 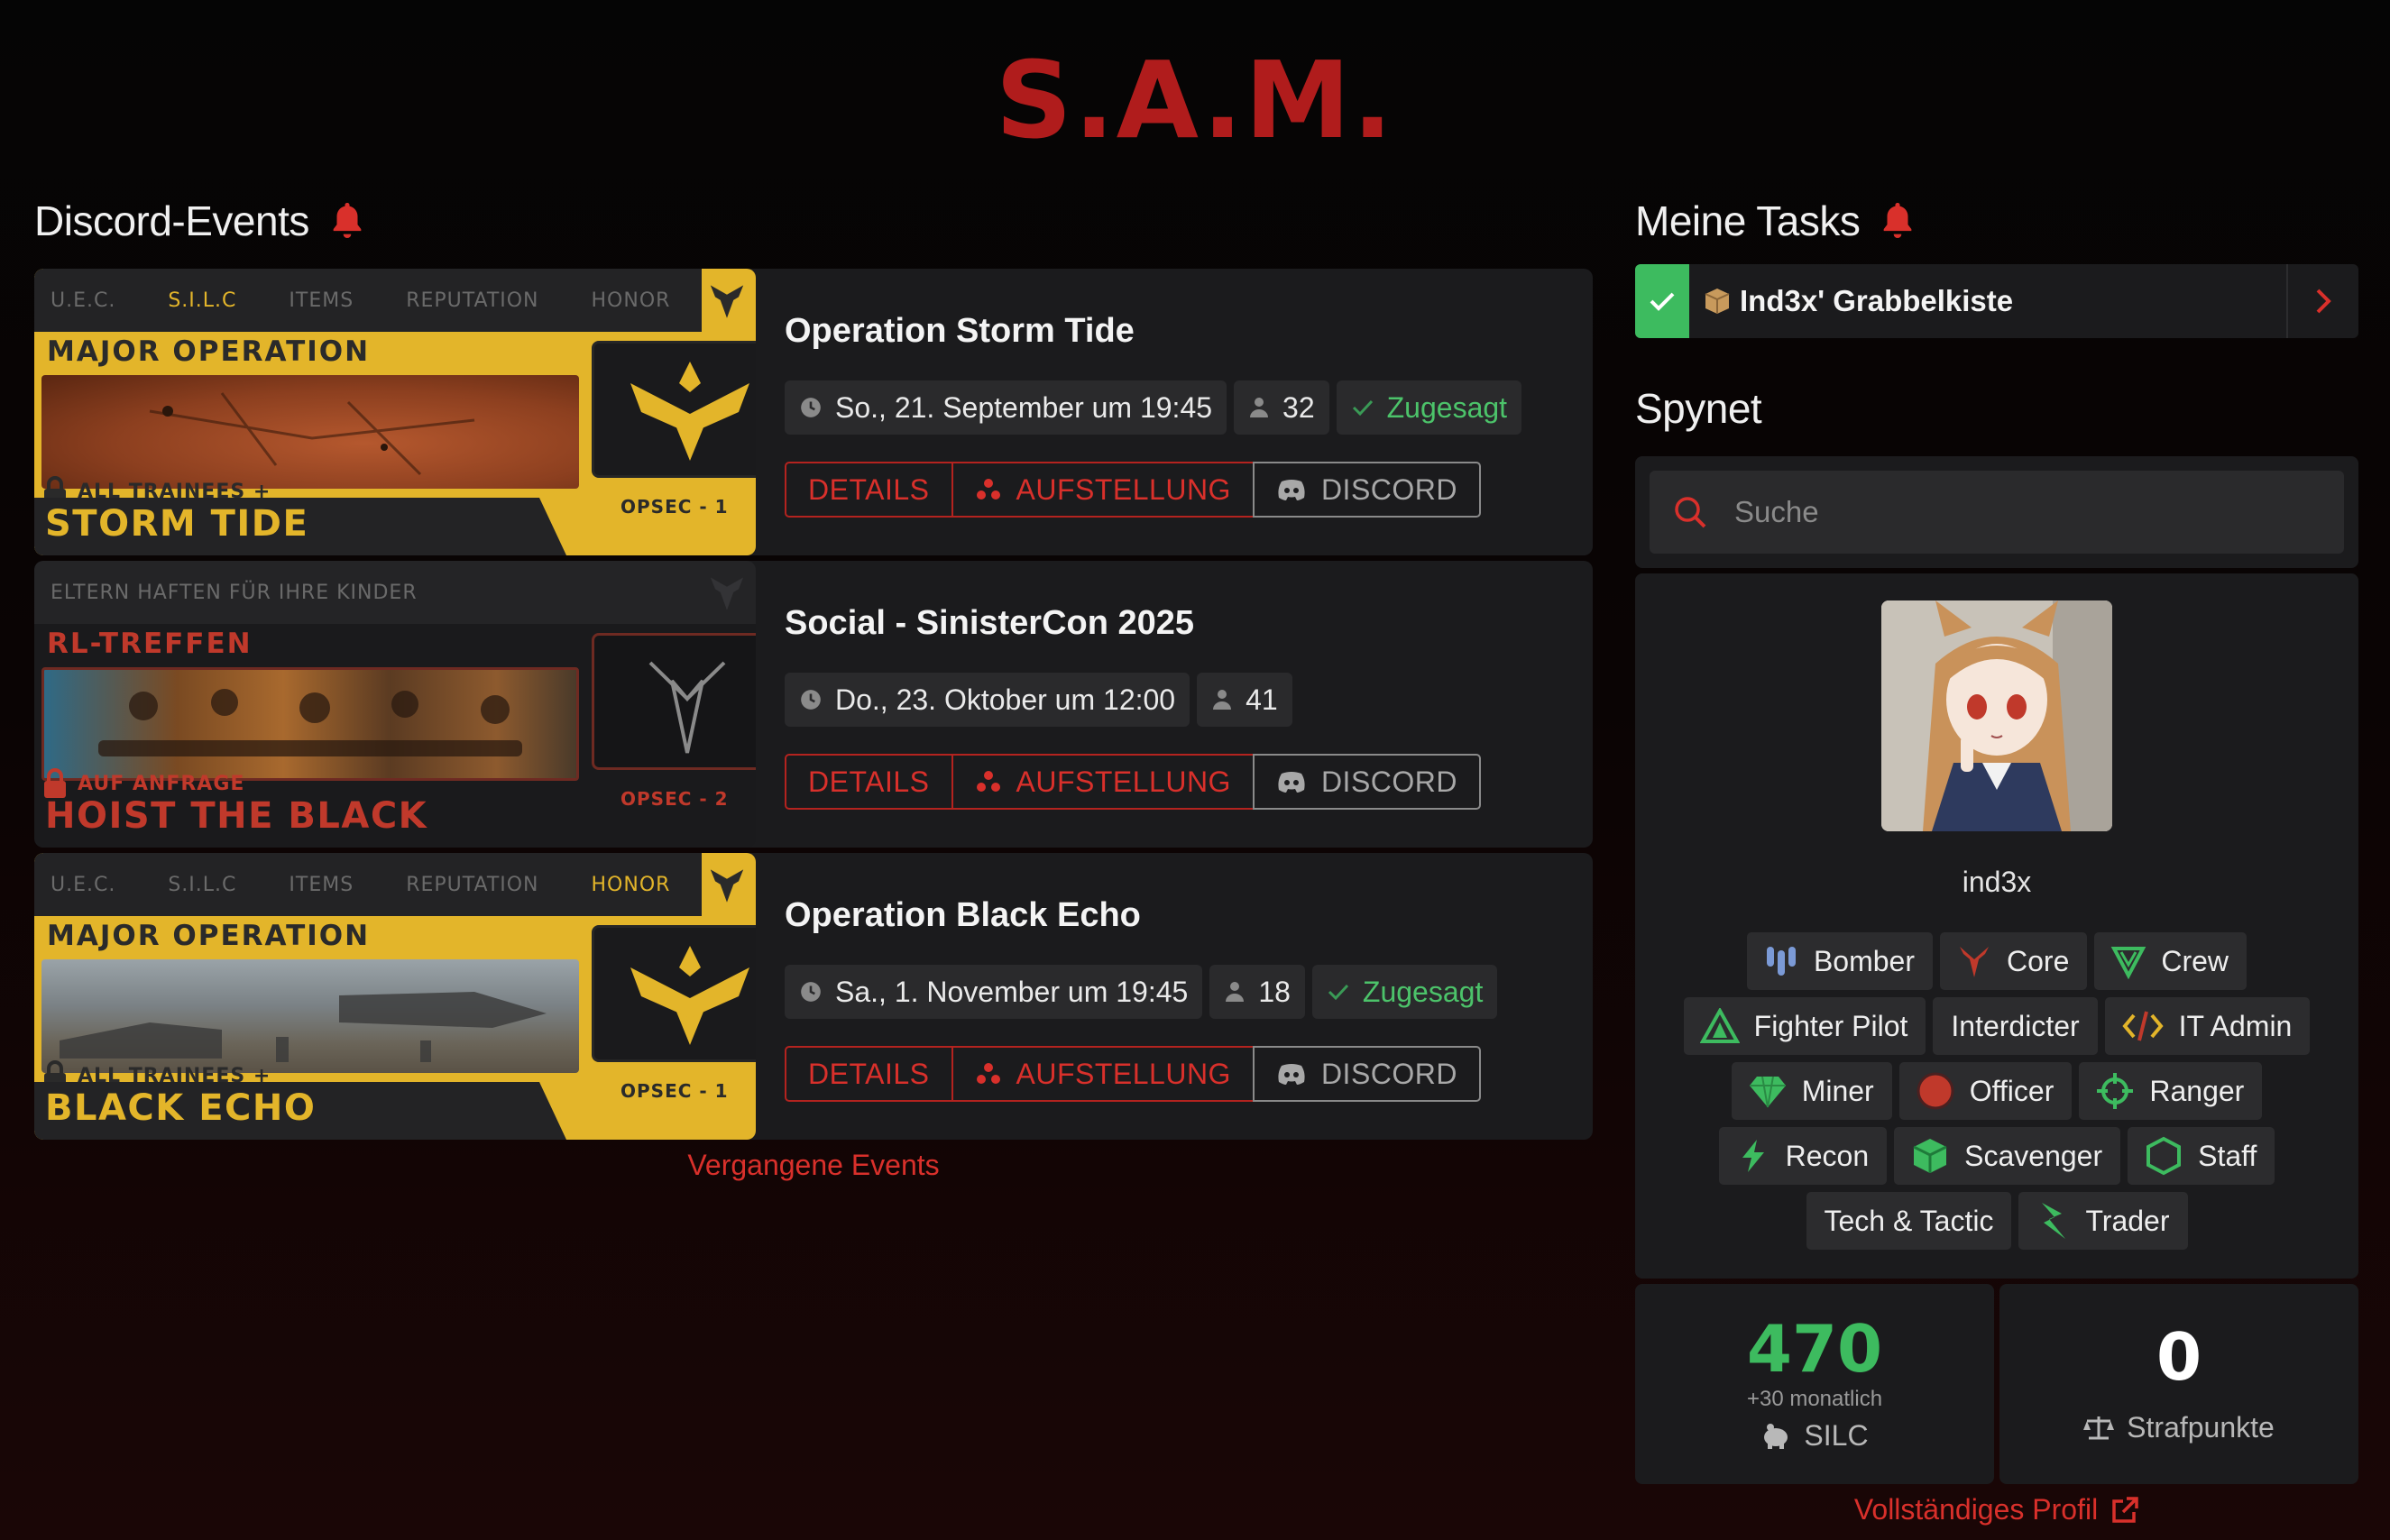 What do you see at coordinates (1717, 301) in the screenshot?
I see `package-icon` at bounding box center [1717, 301].